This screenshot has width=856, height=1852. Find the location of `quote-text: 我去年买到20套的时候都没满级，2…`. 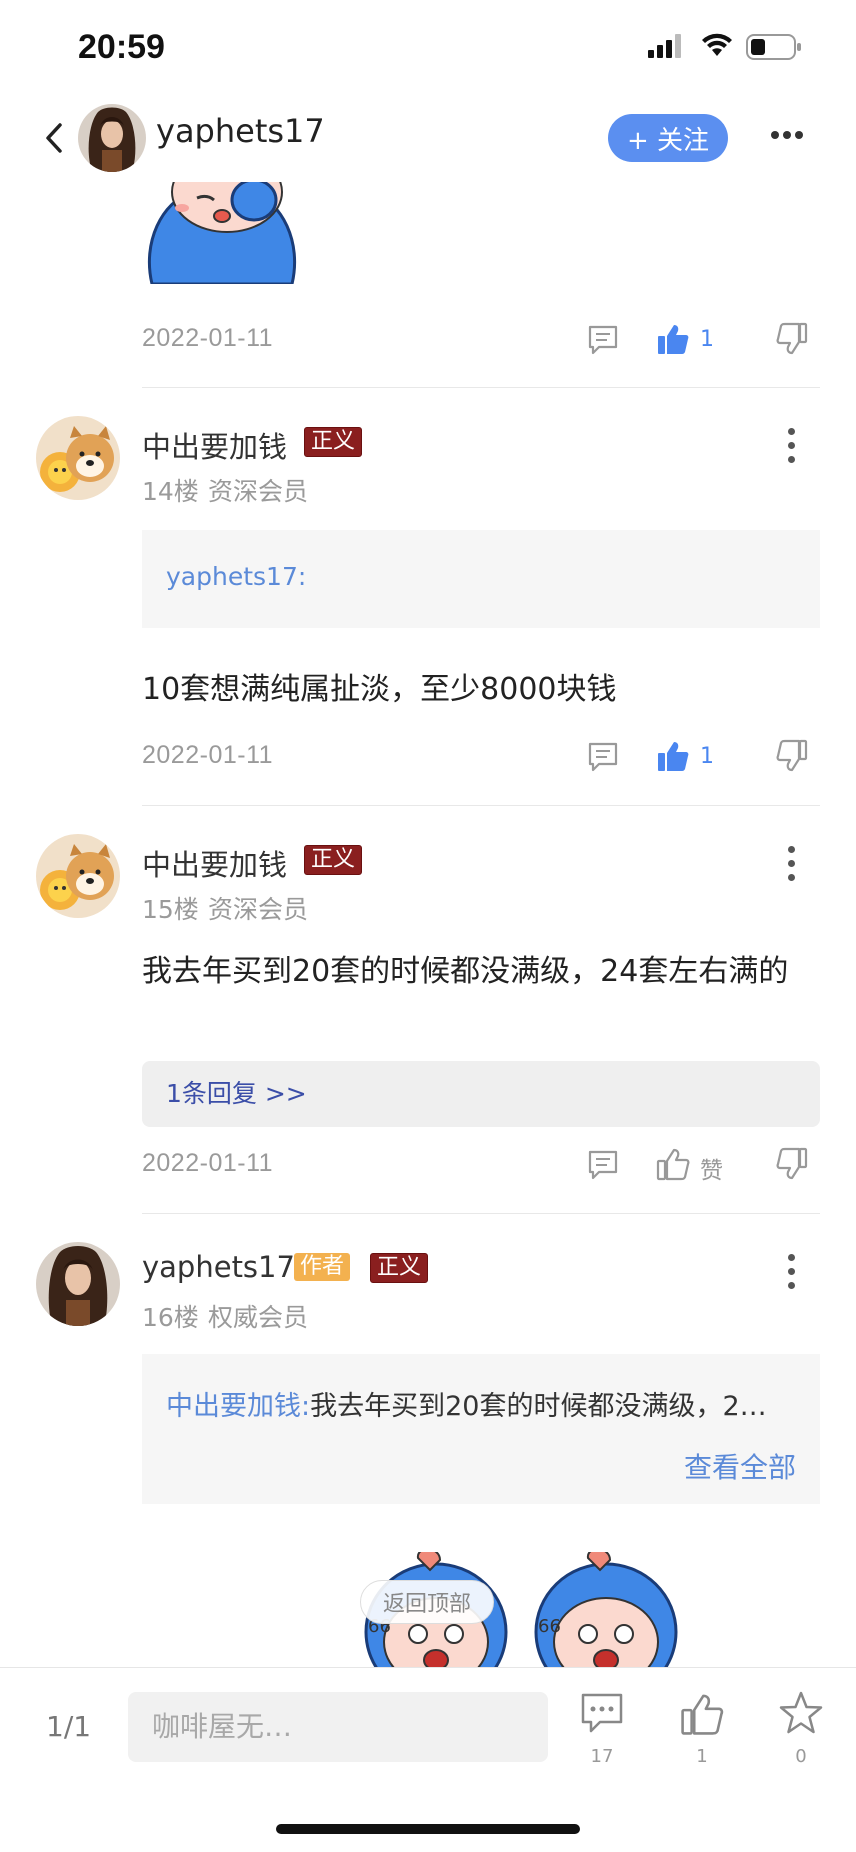

quote-text: 我去年买到20套的时候都没满级，2… is located at coordinates (538, 1406).